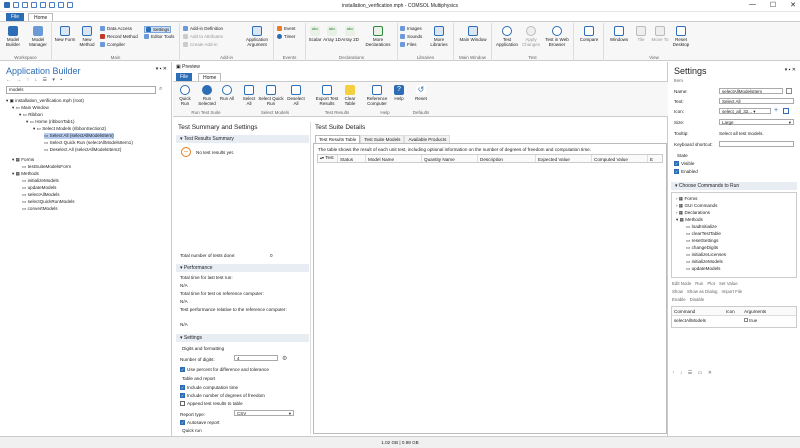 The image size is (800, 448). I want to click on help-button: ? Help, so click(399, 93).